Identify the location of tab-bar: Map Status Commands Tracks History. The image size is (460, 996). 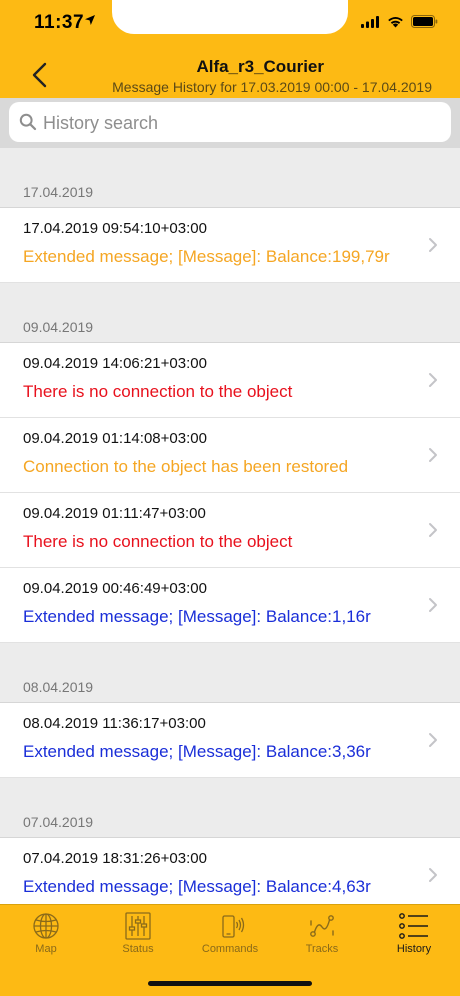
(230, 950).